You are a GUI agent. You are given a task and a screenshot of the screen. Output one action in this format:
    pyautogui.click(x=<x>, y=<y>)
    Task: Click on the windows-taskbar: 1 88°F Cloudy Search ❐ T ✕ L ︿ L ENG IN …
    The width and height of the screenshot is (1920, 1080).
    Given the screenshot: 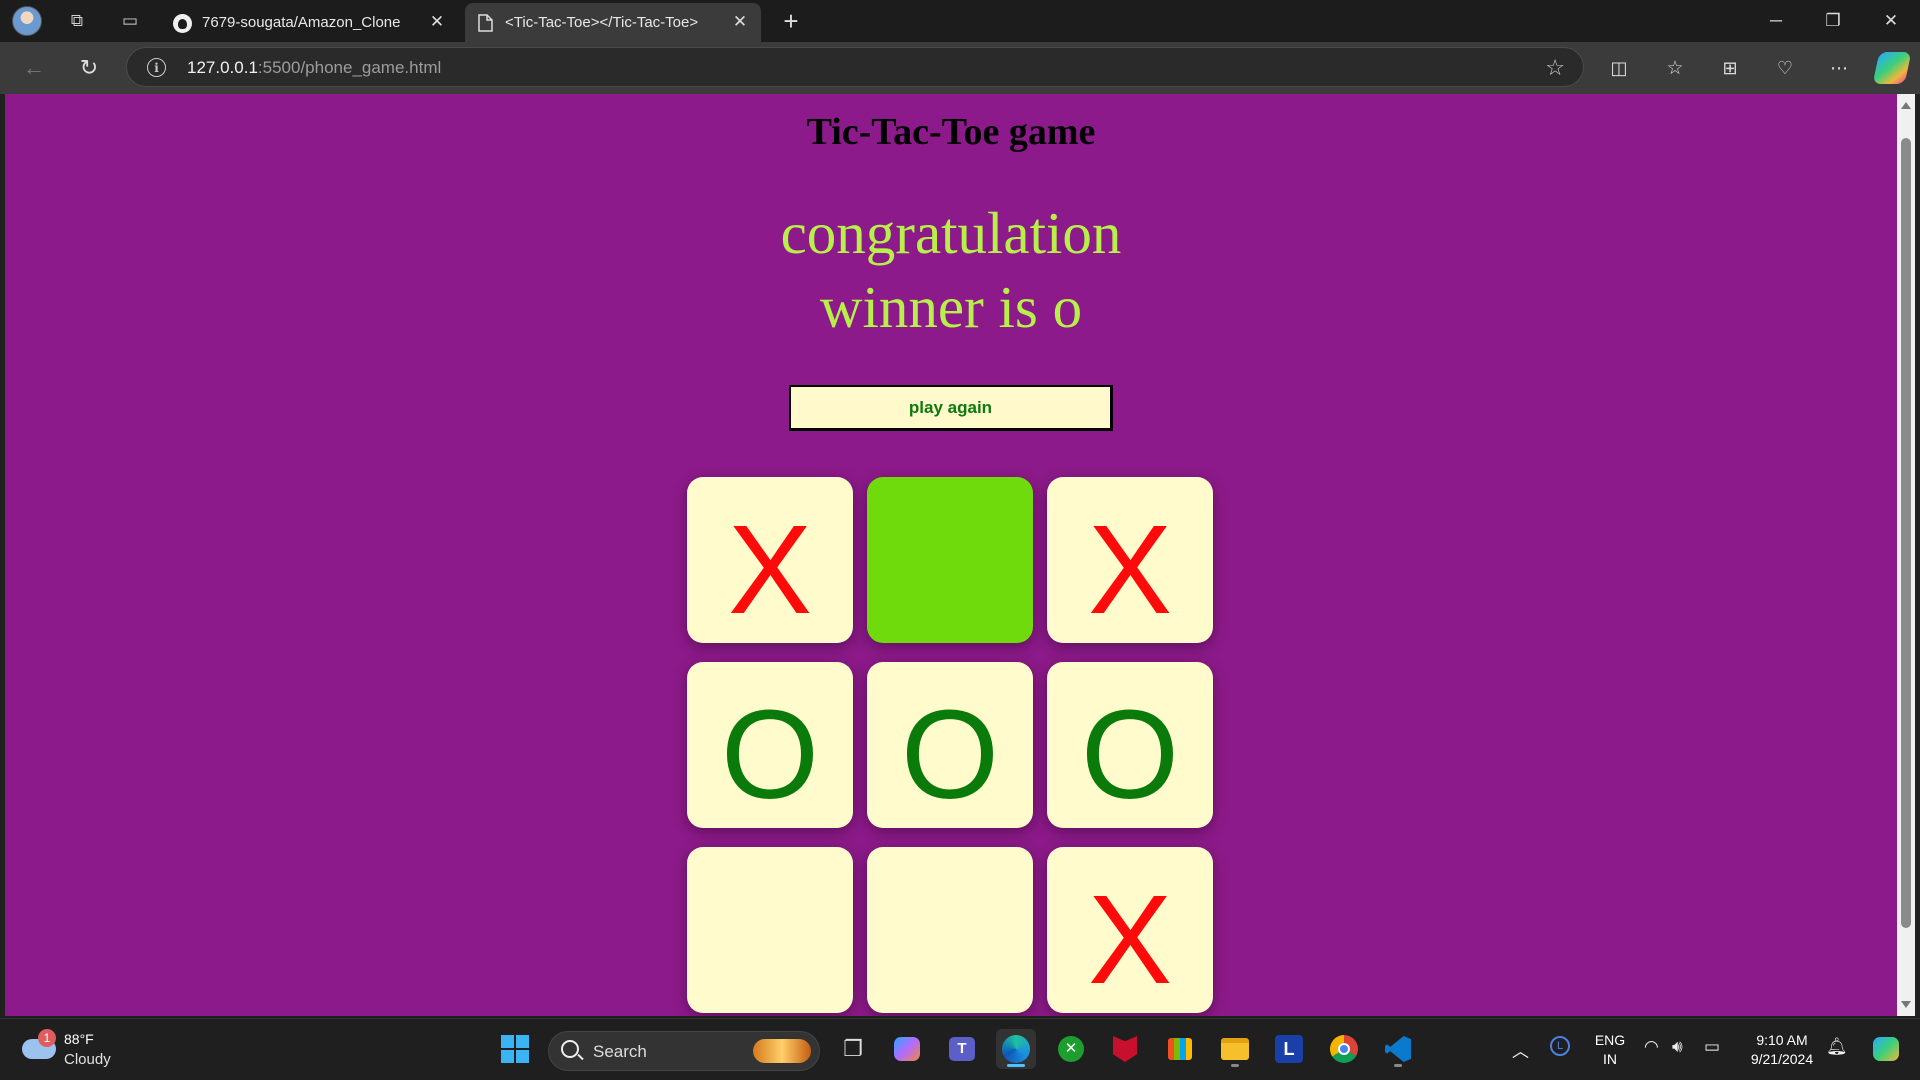 What is the action you would take?
    pyautogui.click(x=960, y=1049)
    